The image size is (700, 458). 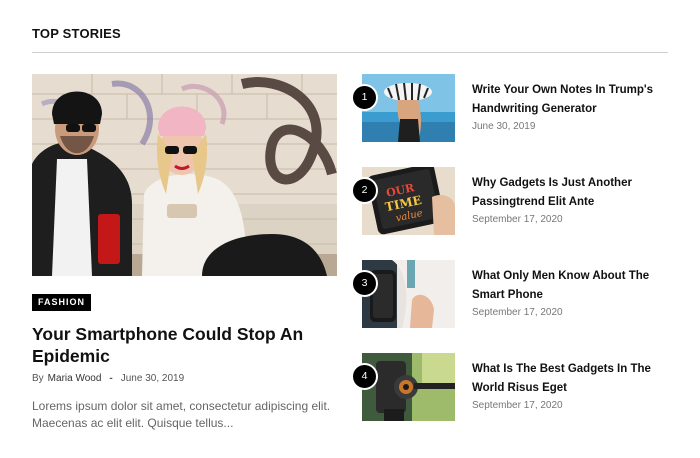 I want to click on author-link: Maria Wood, so click(x=75, y=378).